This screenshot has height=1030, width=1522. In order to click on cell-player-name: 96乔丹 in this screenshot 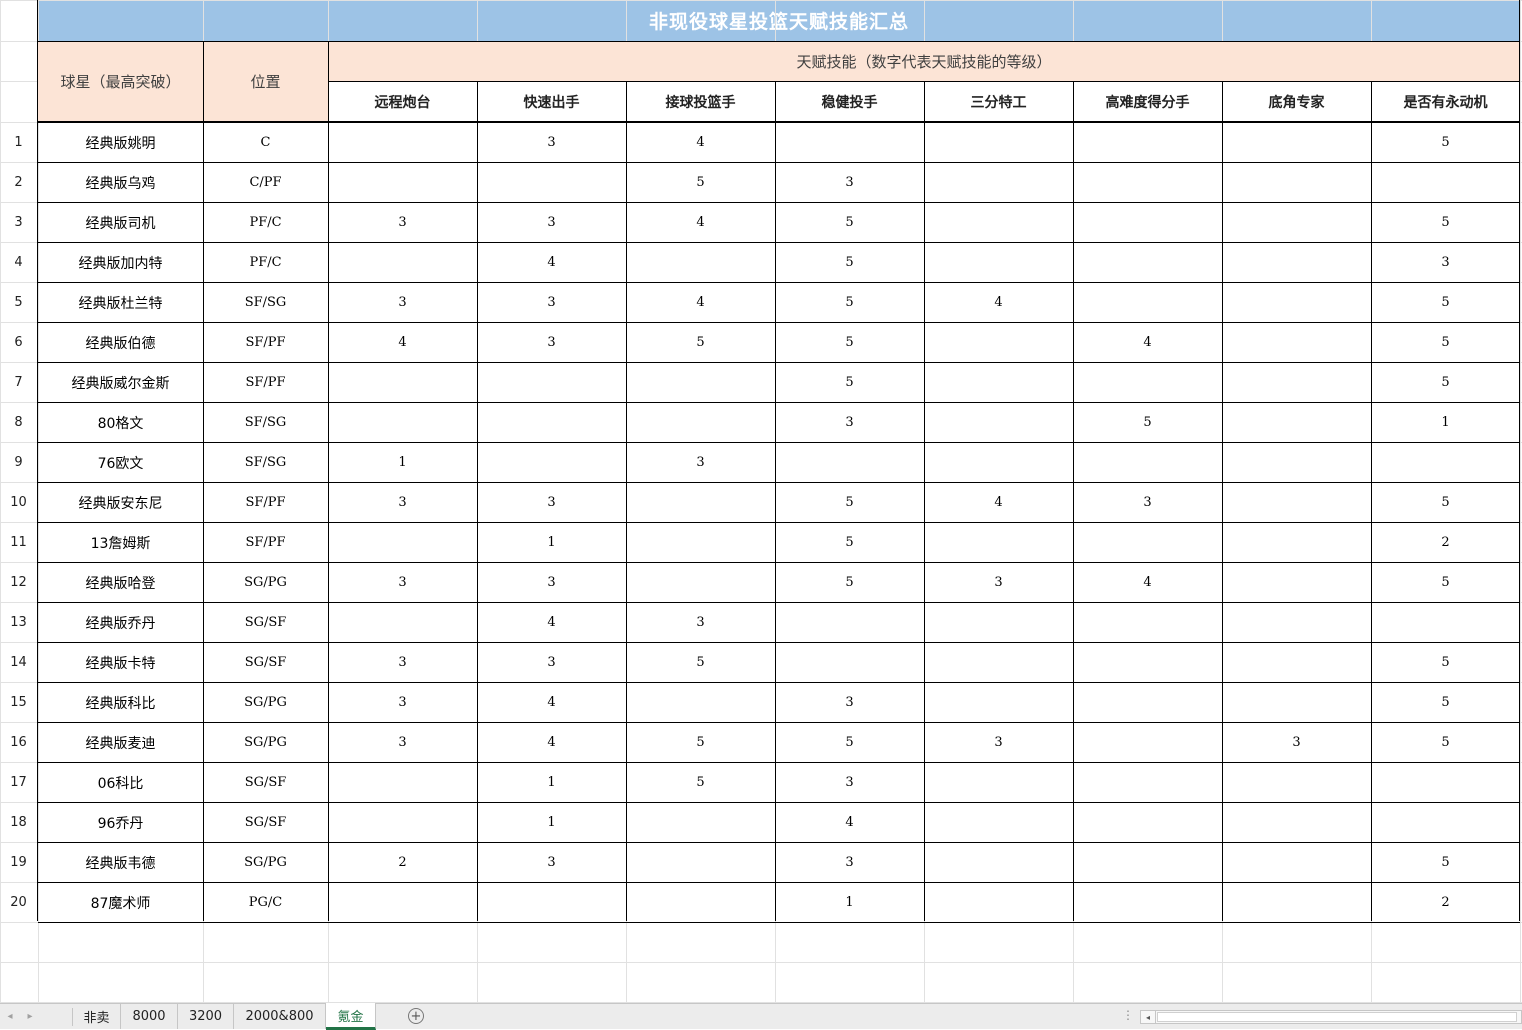, I will do `click(120, 822)`.